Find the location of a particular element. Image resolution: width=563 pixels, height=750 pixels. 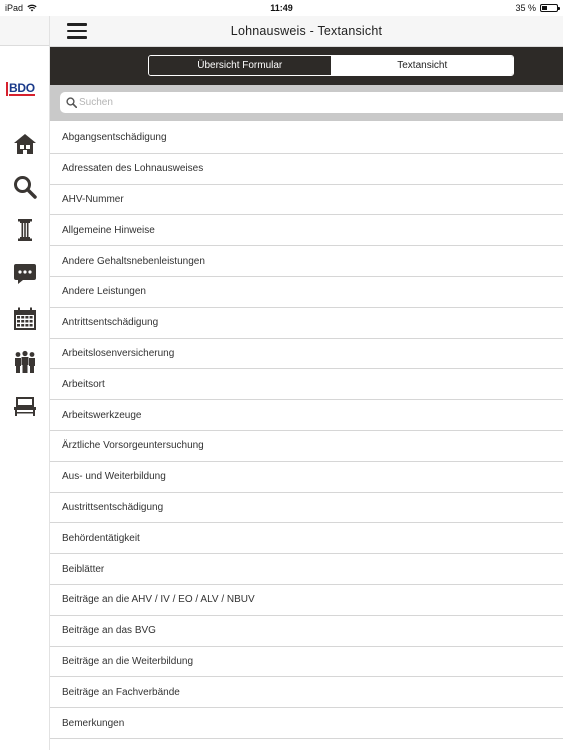

view-segmented-control: Übersicht Formular Textansicht is located at coordinates (331, 65).